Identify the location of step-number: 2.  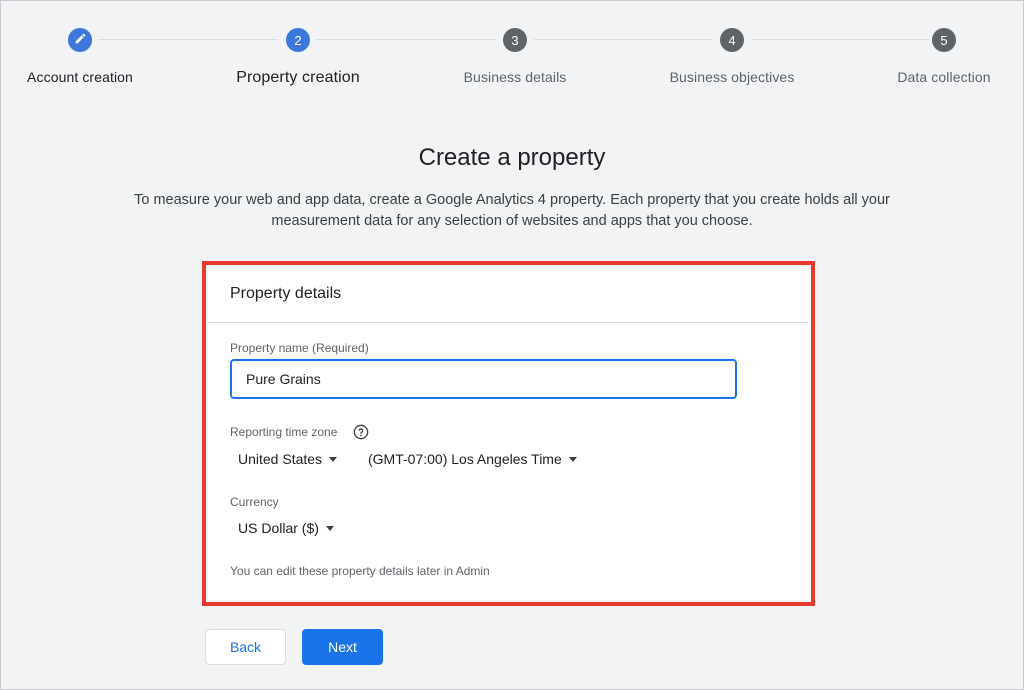
(298, 40).